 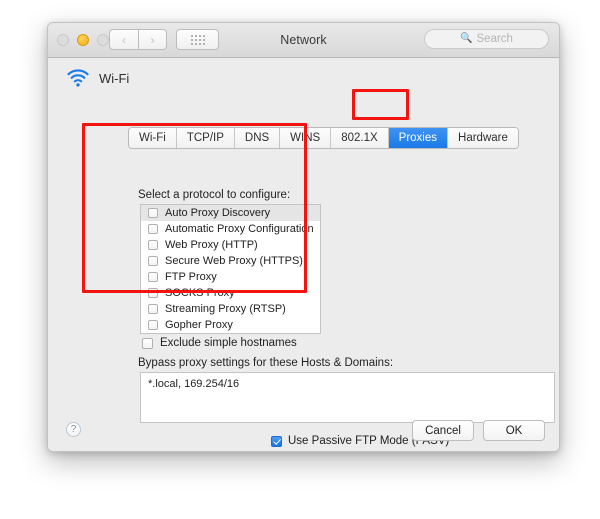 What do you see at coordinates (73, 429) in the screenshot?
I see `help-button: ?` at bounding box center [73, 429].